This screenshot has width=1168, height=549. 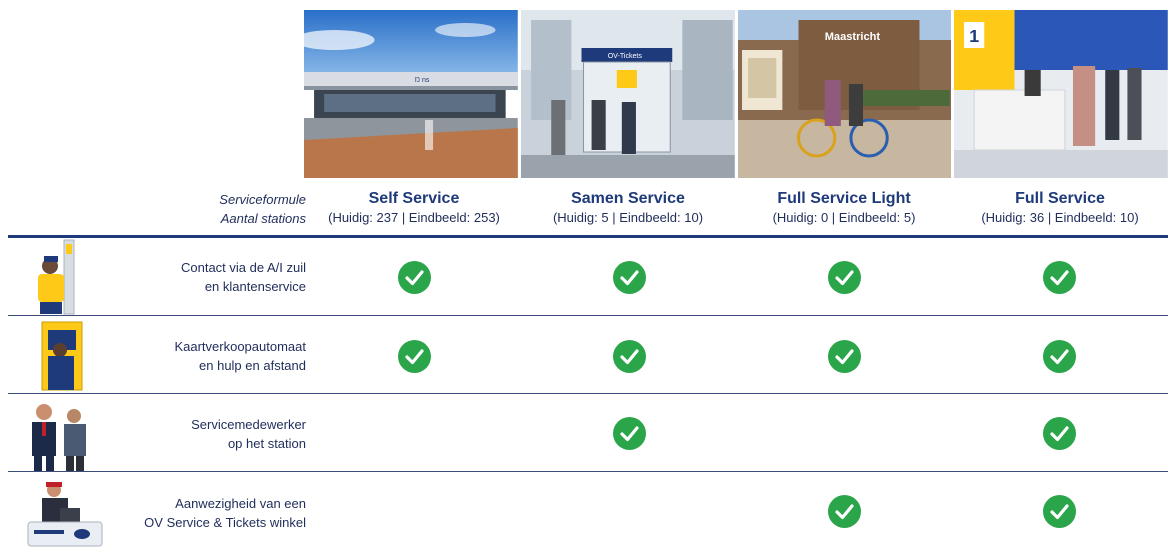 What do you see at coordinates (628, 198) in the screenshot?
I see `column-title: Samen Service` at bounding box center [628, 198].